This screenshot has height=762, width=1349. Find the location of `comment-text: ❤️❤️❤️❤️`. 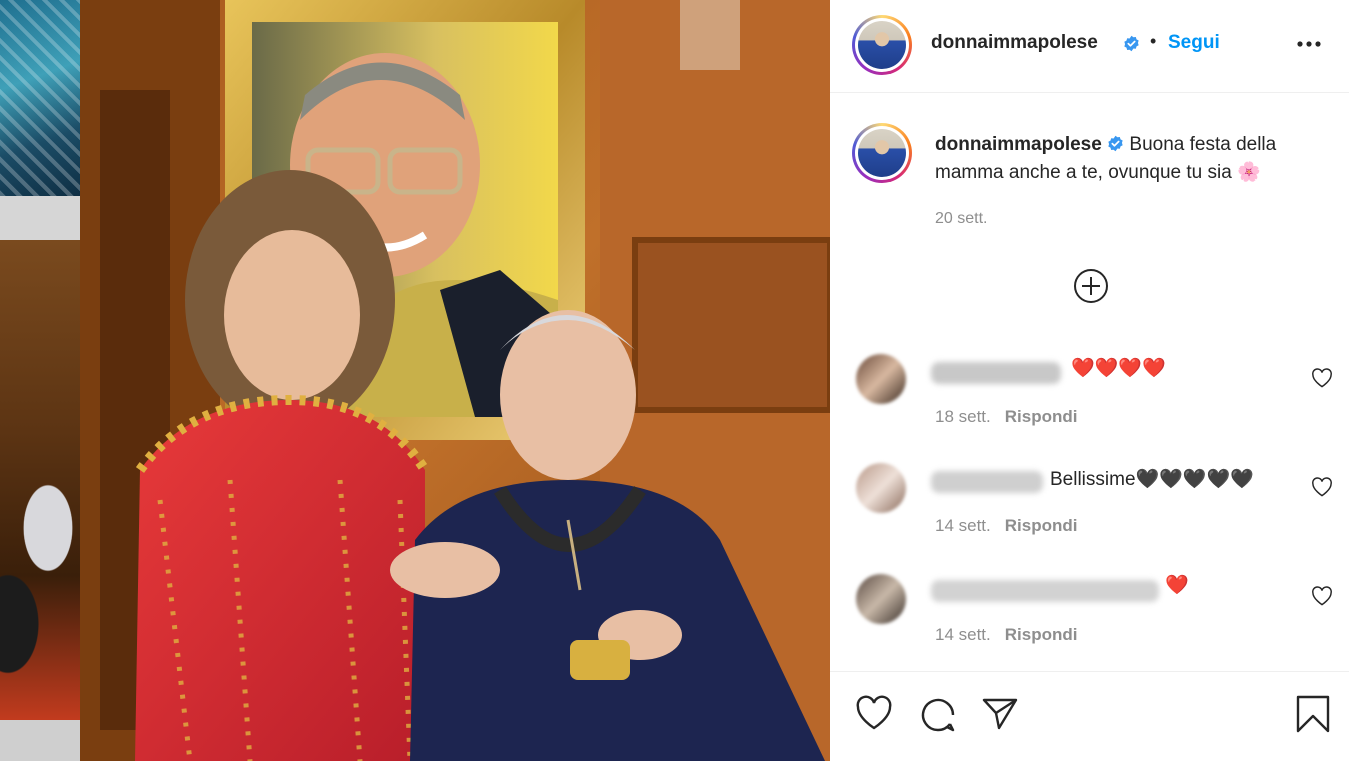

comment-text: ❤️❤️❤️❤️ is located at coordinates (1118, 368).